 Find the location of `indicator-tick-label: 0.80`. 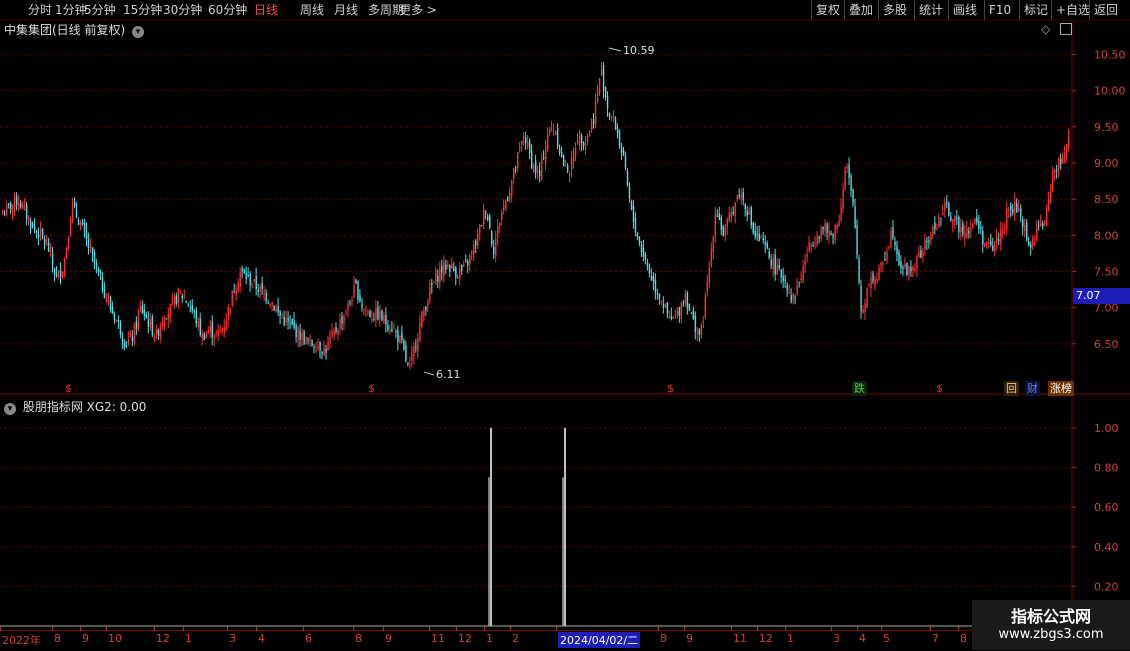

indicator-tick-label: 0.80 is located at coordinates (1106, 468).